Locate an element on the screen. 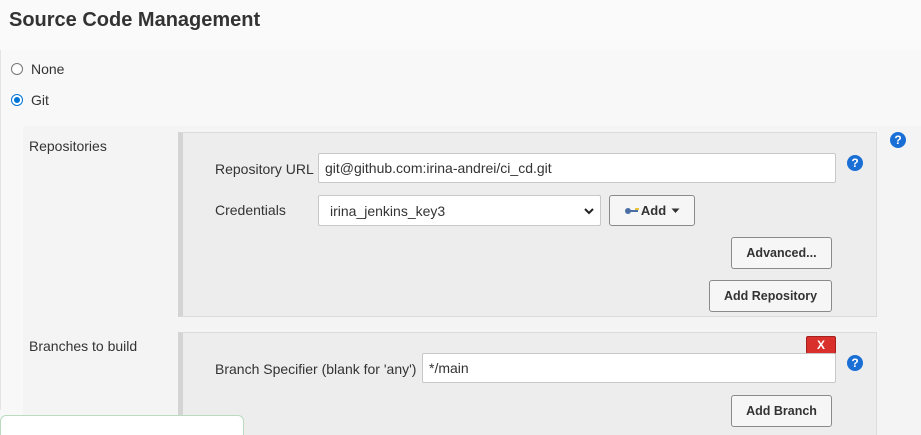 Image resolution: width=921 pixels, height=435 pixels. add-branch-button: Add Branch is located at coordinates (781, 411).